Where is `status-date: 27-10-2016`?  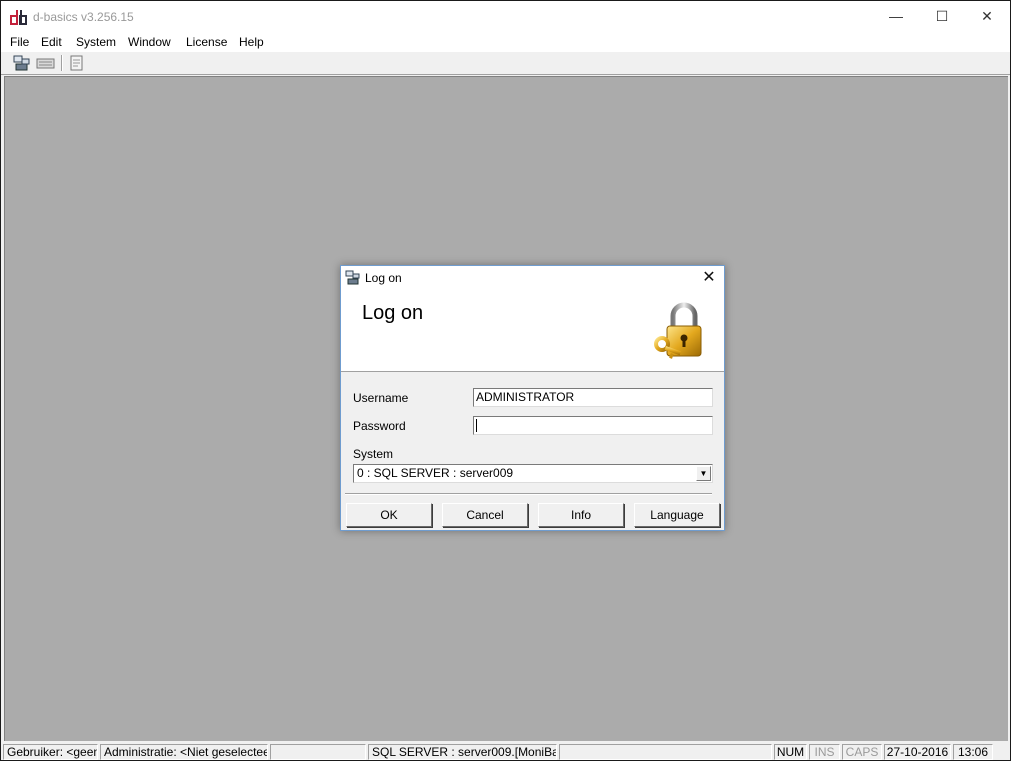
status-date: 27-10-2016 is located at coordinates (917, 752).